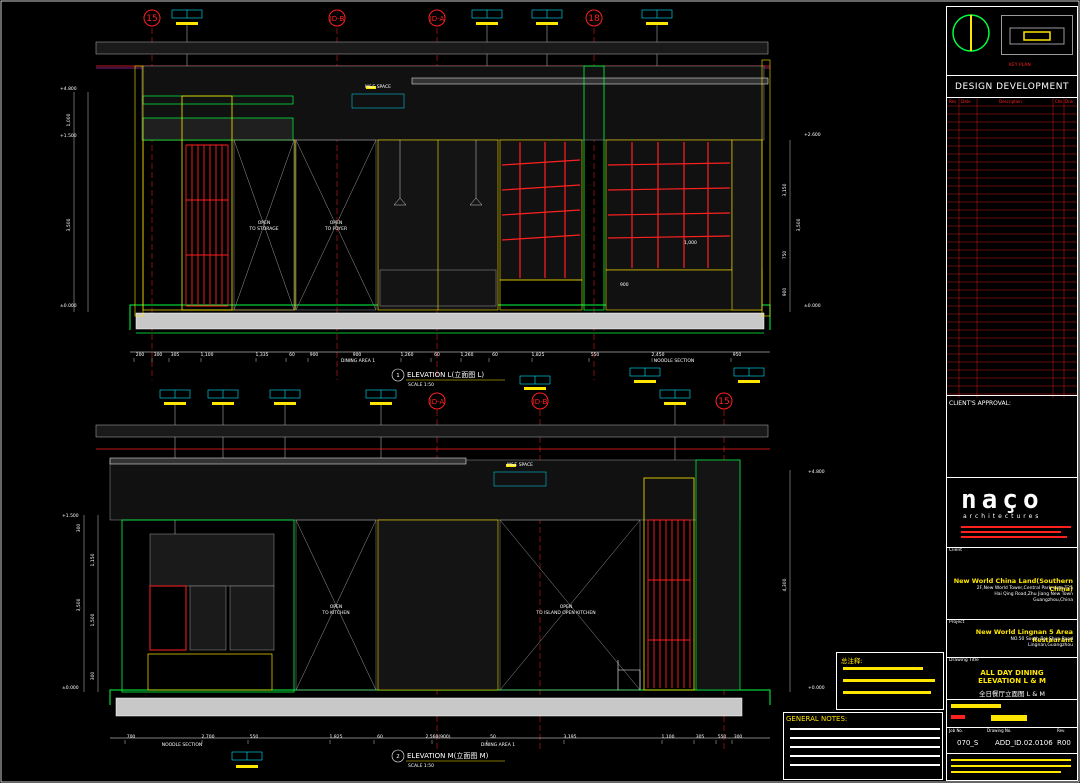  What do you see at coordinates (168, 618) in the screenshot?
I see `red-frame` at bounding box center [168, 618].